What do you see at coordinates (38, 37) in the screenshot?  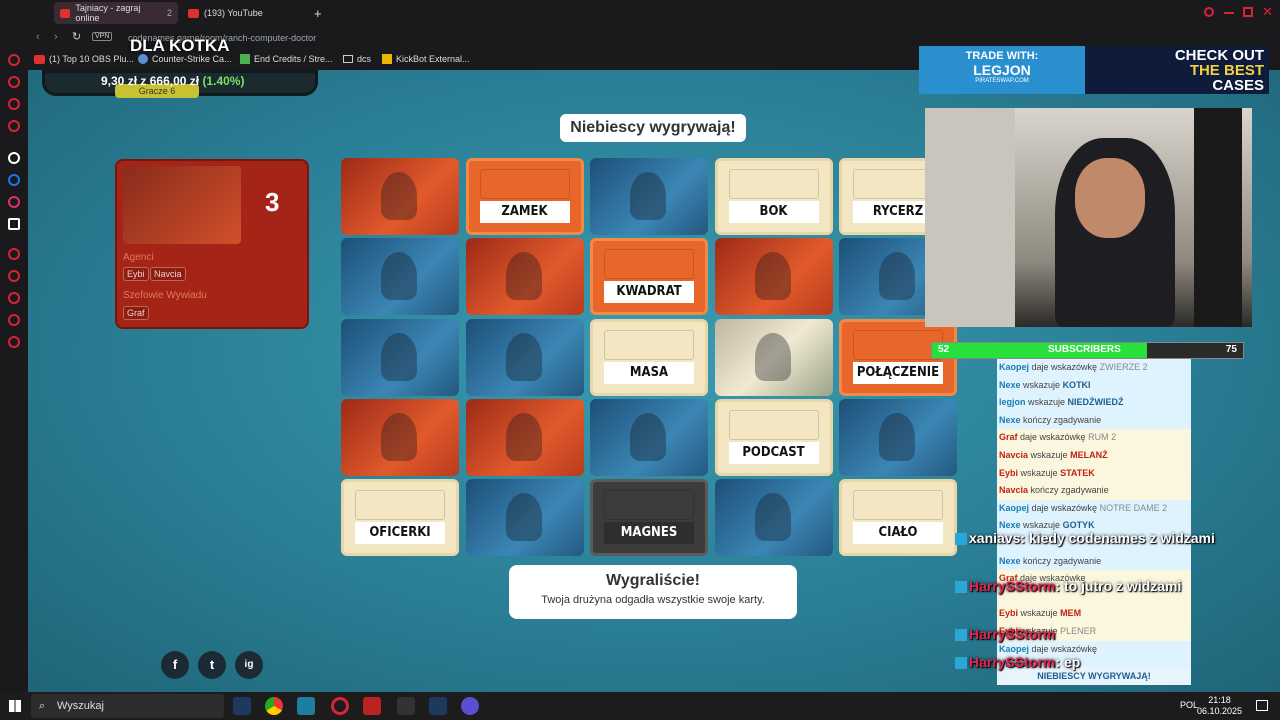 I see `back-icon: ‹` at bounding box center [38, 37].